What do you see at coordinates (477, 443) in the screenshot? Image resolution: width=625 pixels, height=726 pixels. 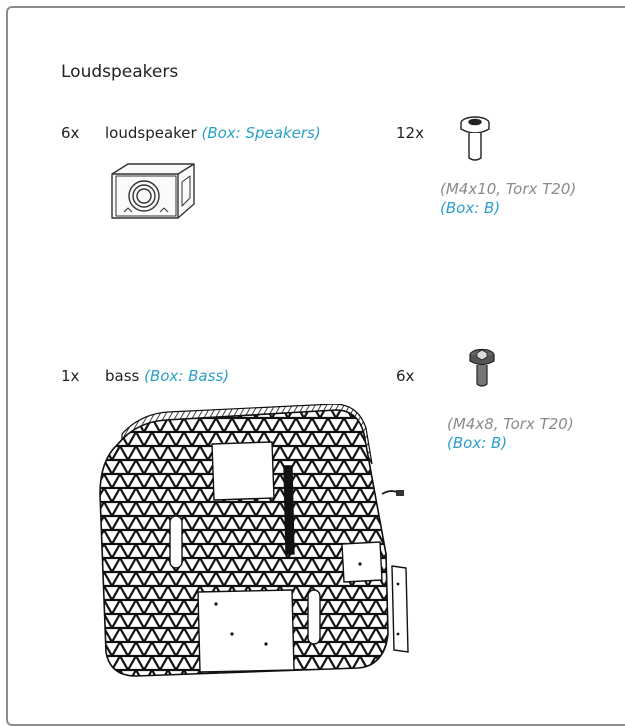 I see `screw-m4x8-box-label: (Box: B)` at bounding box center [477, 443].